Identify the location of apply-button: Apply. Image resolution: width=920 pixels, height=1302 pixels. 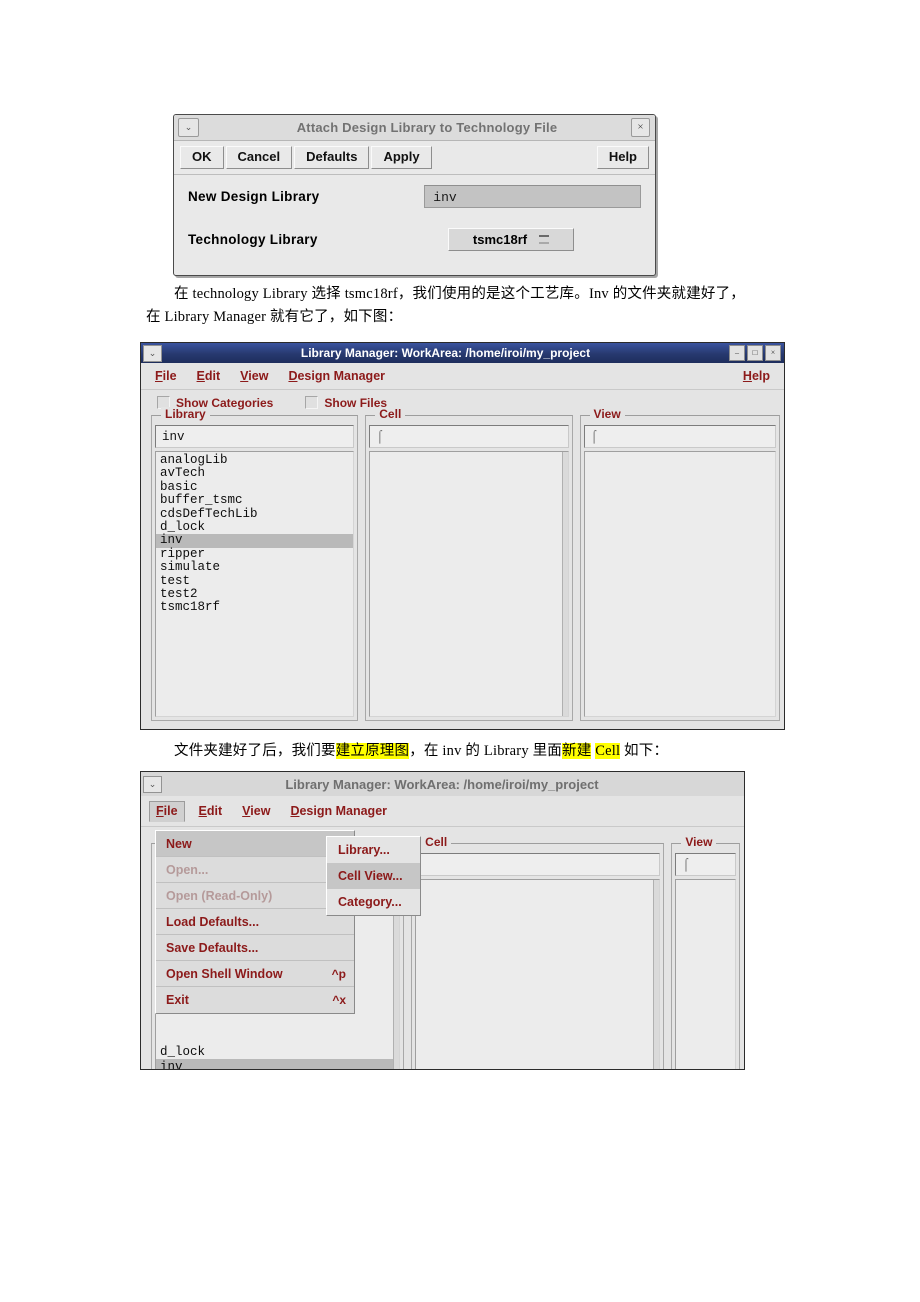
(401, 157).